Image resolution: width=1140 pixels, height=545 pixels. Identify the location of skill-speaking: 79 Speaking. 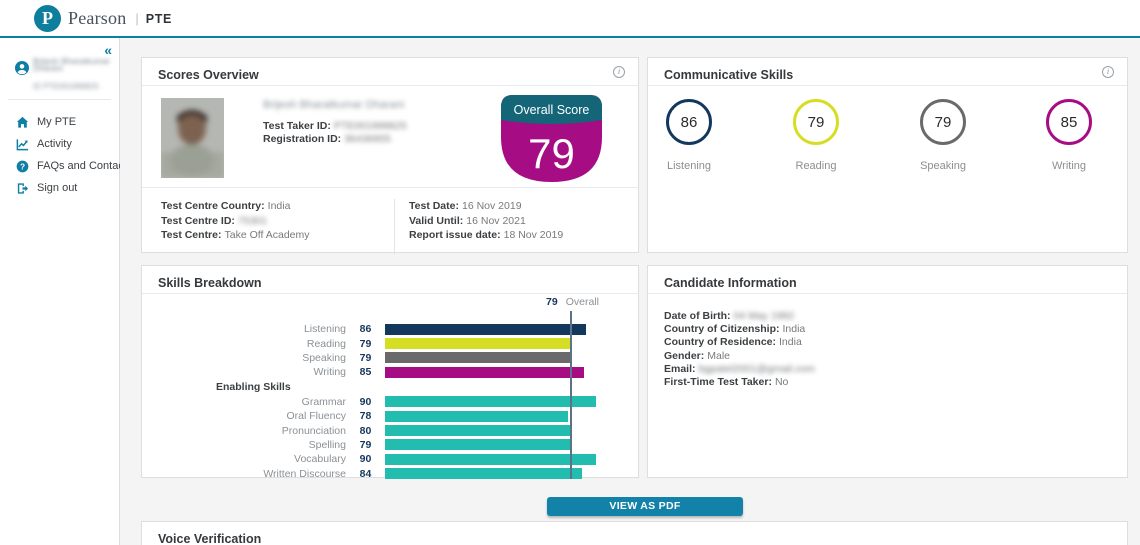
(943, 135).